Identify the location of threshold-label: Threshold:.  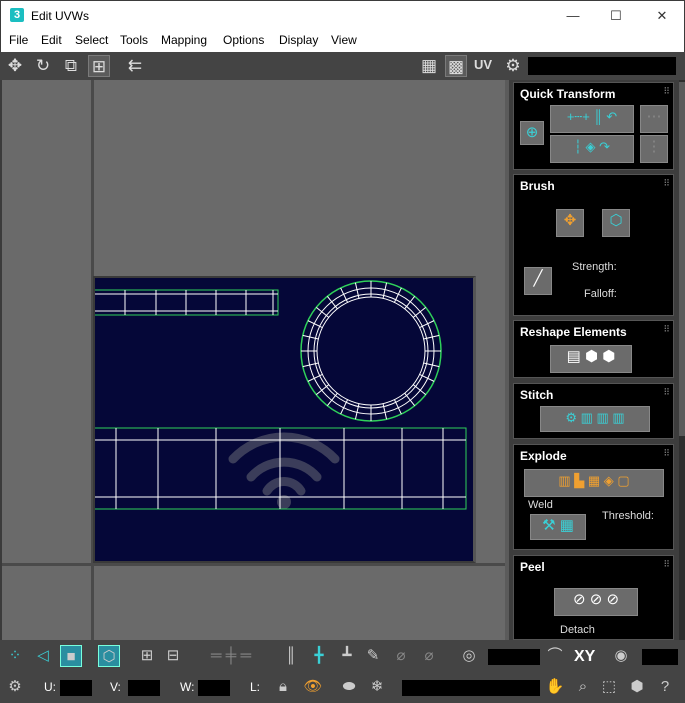
(628, 516).